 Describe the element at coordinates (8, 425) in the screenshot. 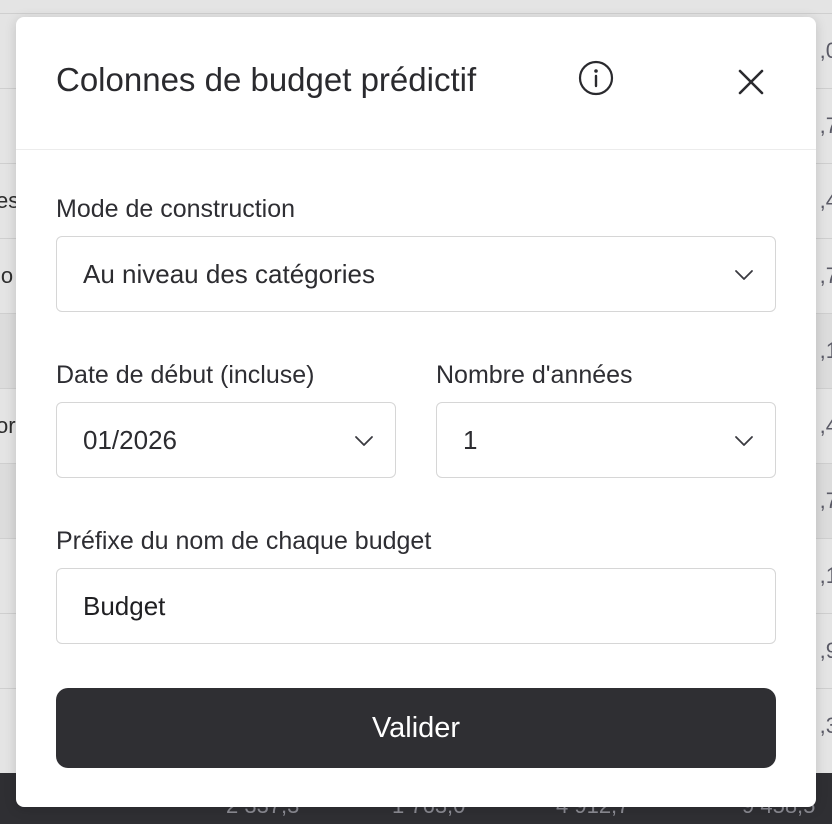

I see `table-cell: or` at that location.